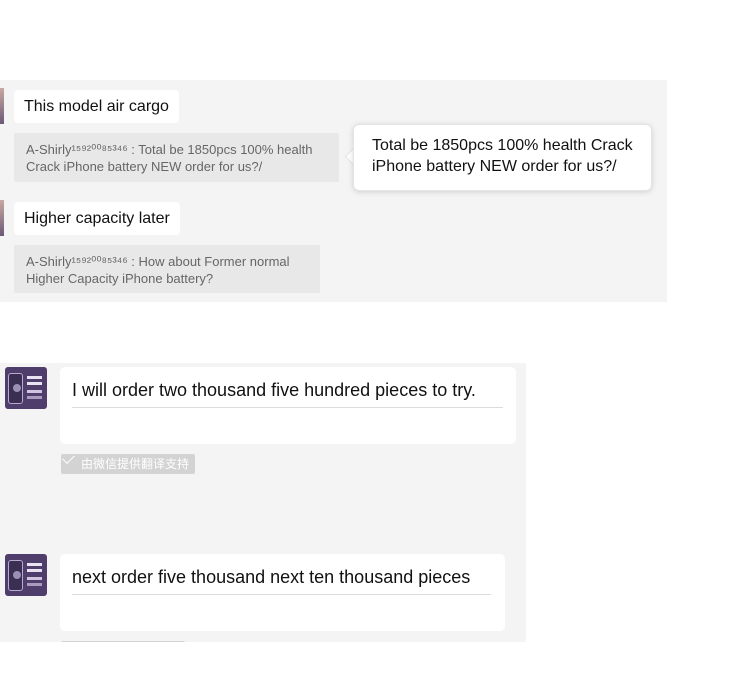 This screenshot has height=698, width=750. I want to click on translate-badge, so click(123, 641).